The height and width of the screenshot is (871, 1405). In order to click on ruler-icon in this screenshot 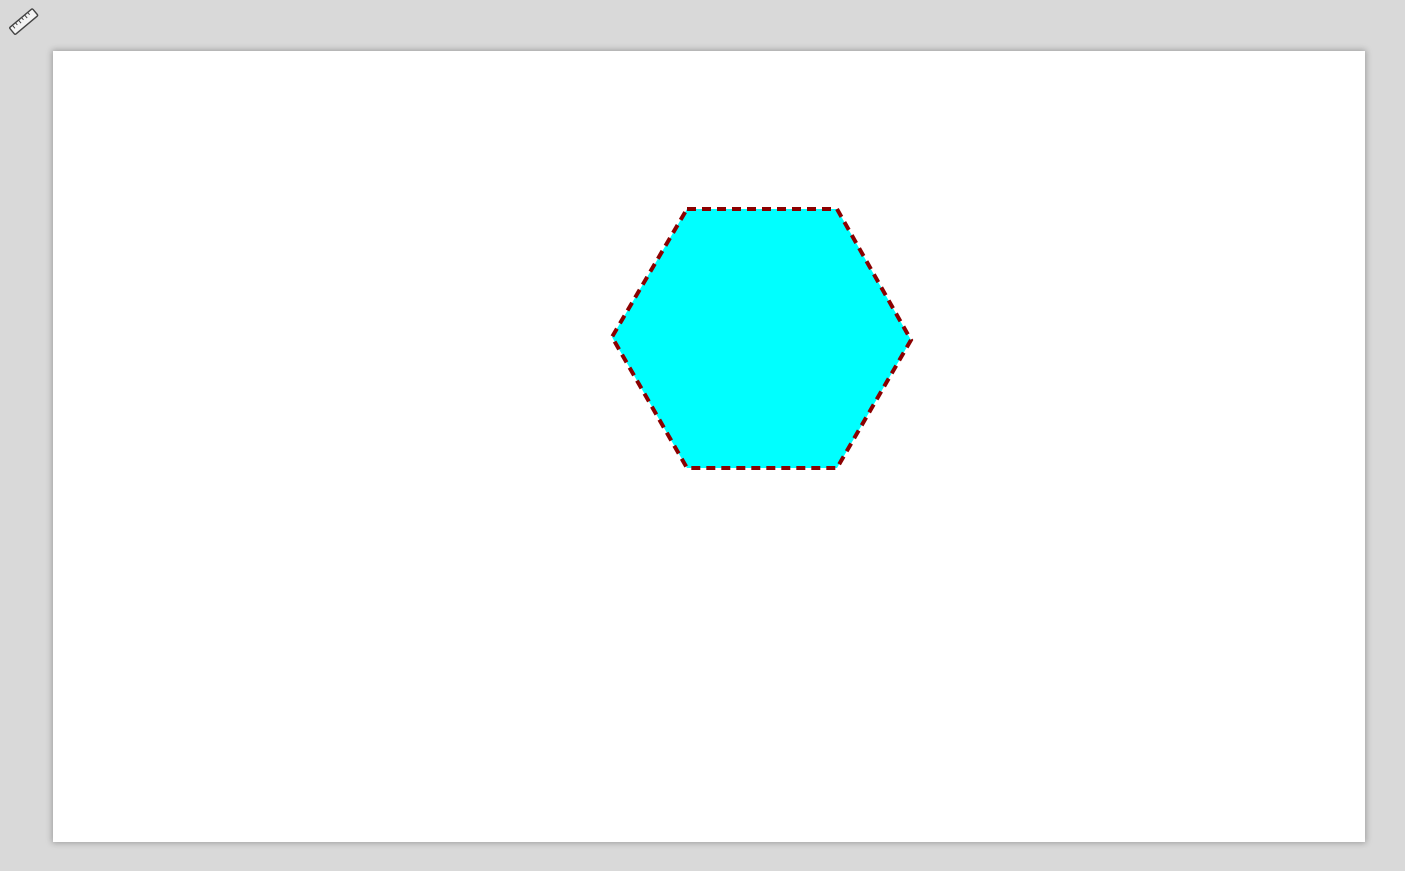, I will do `click(24, 21)`.